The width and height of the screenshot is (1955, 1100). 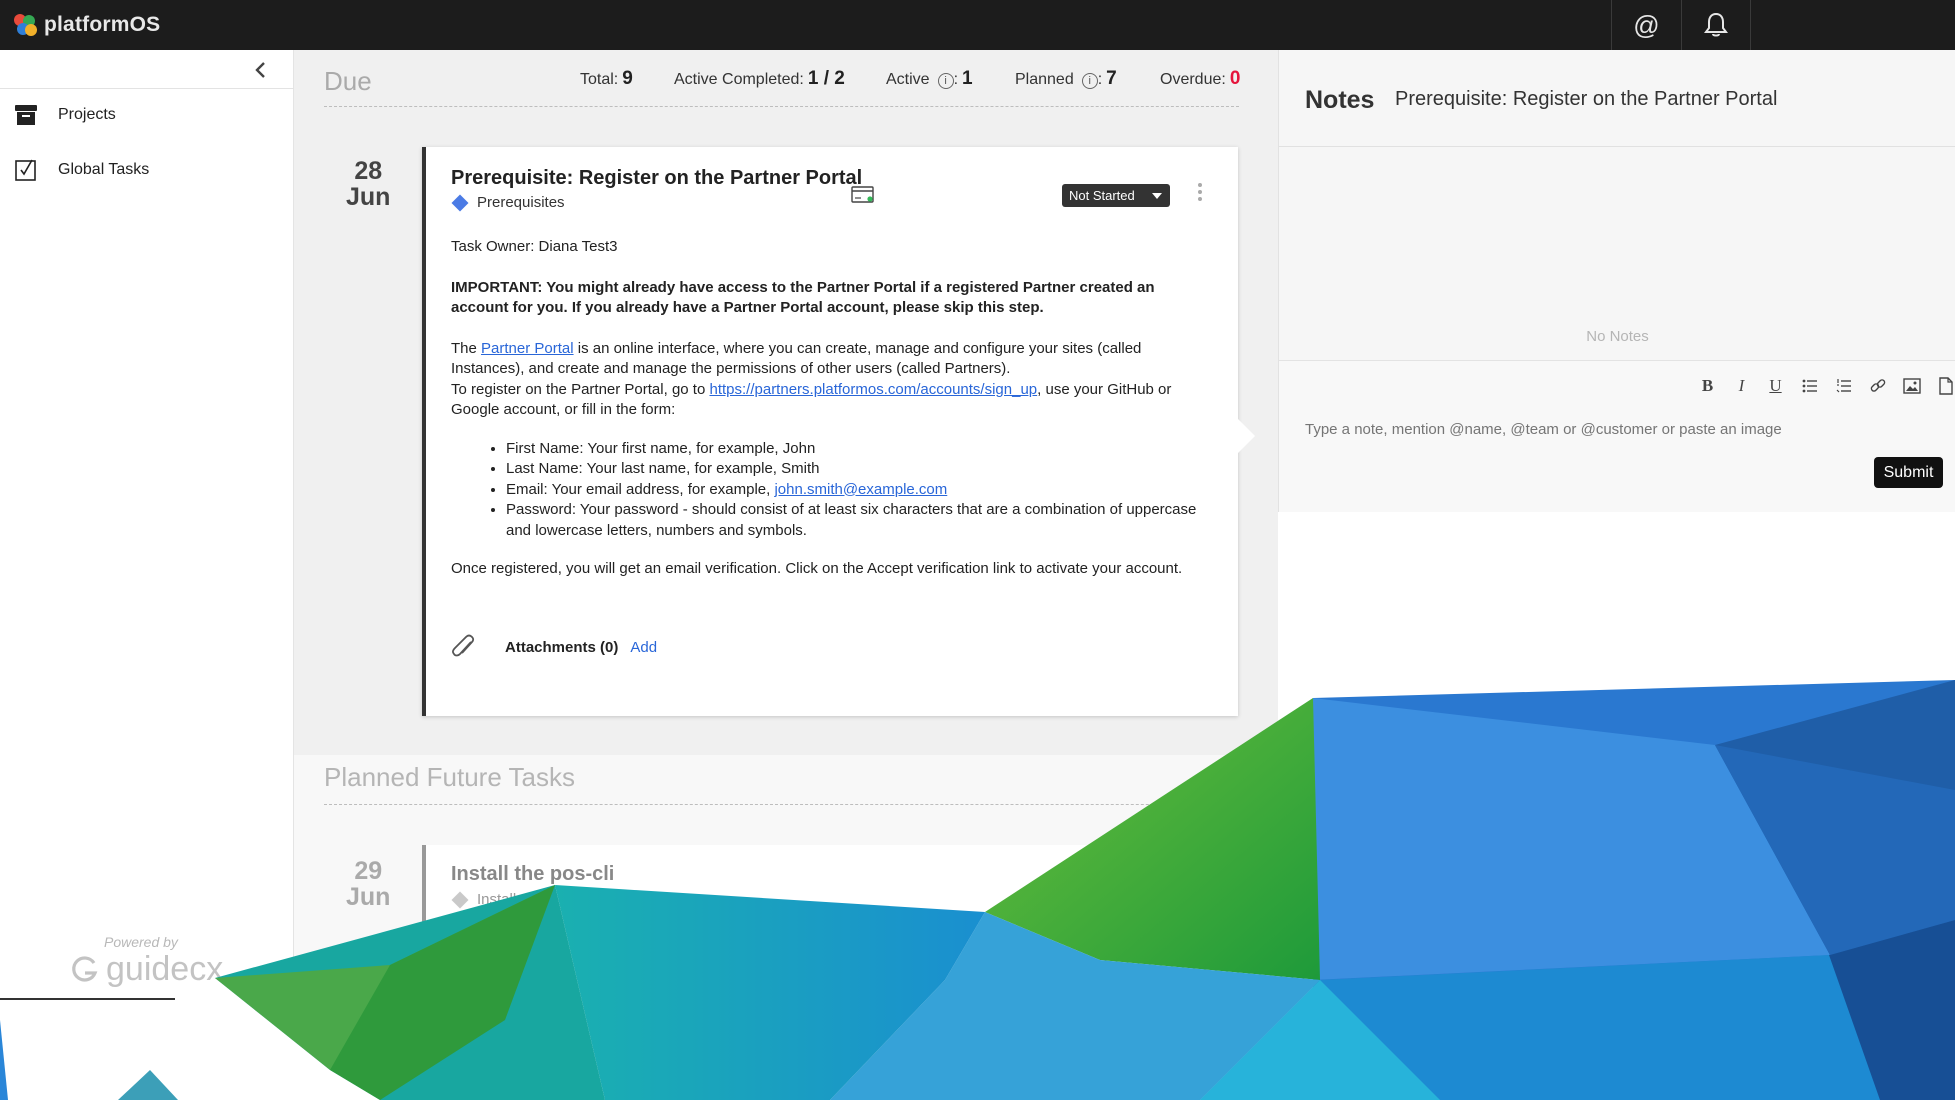 What do you see at coordinates (509, 899) in the screenshot?
I see `category-label: Installatio` at bounding box center [509, 899].